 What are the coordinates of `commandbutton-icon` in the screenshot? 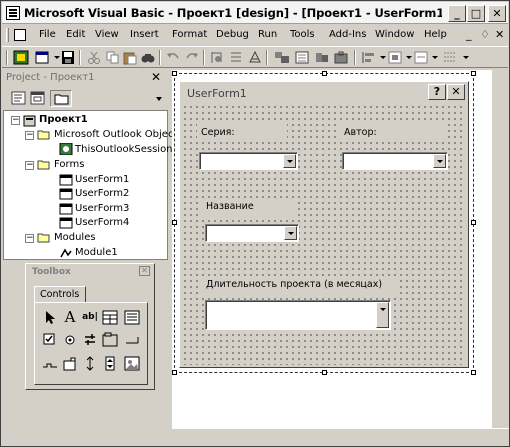 It's located at (132, 339).